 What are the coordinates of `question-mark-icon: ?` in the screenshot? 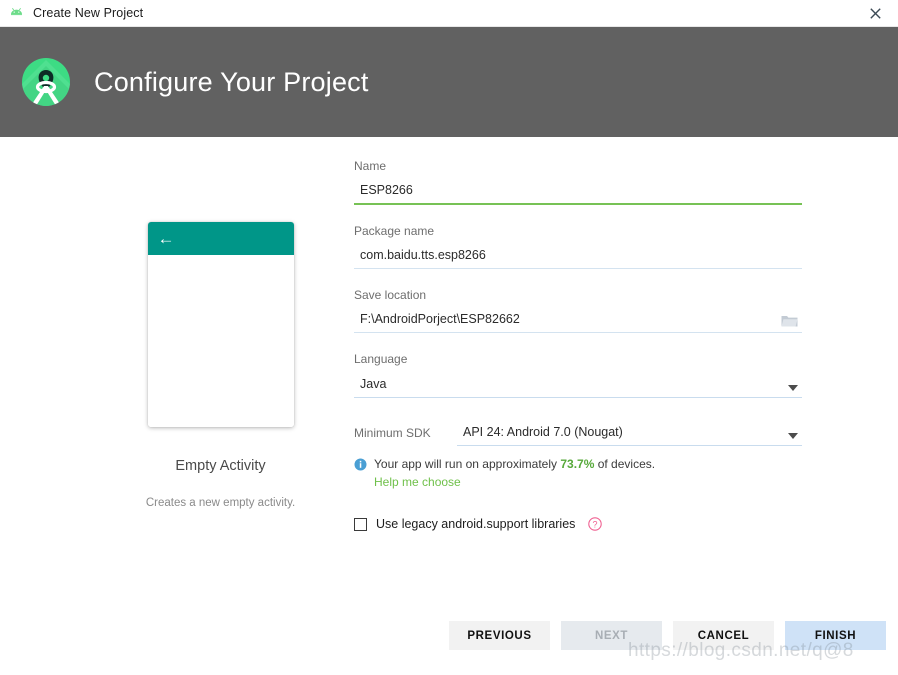 It's located at (595, 524).